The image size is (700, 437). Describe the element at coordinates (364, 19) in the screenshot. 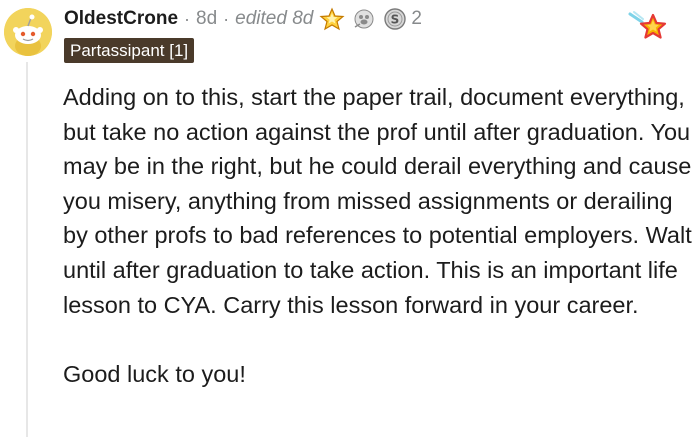

I see `paw-award-icon` at that location.